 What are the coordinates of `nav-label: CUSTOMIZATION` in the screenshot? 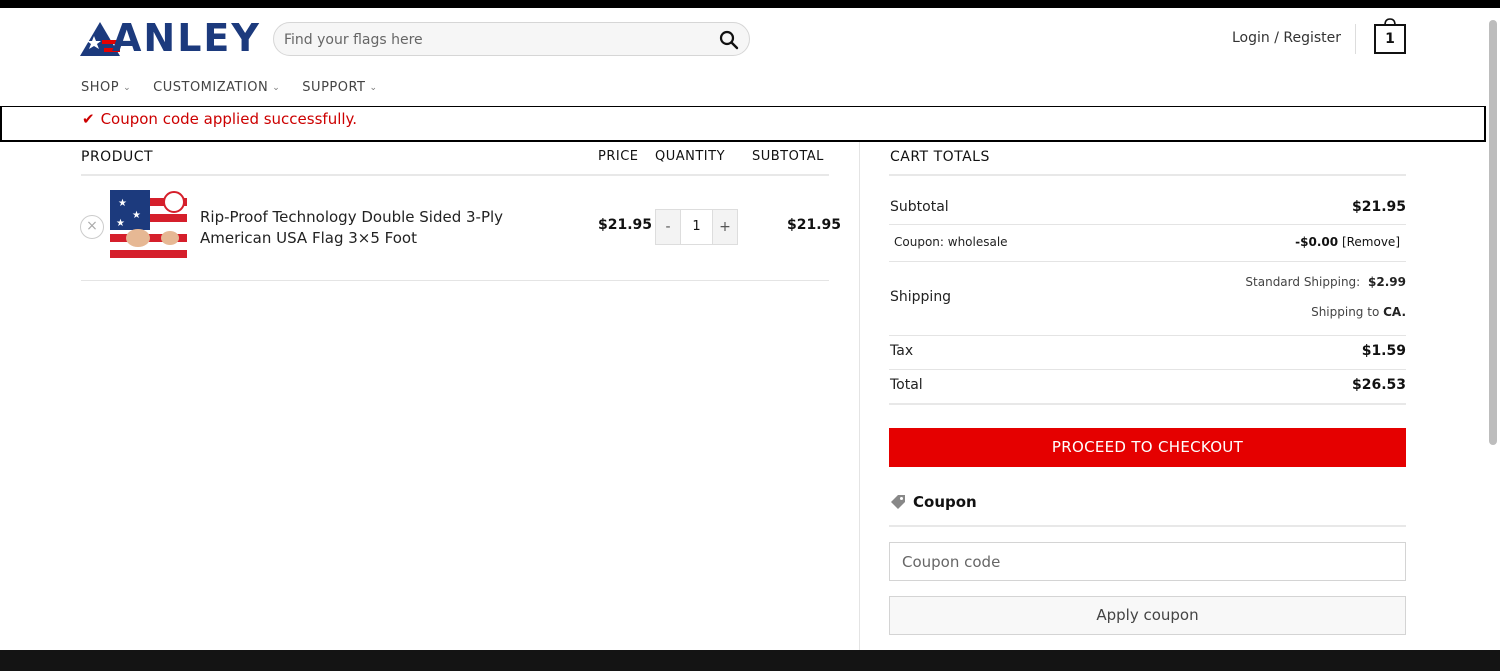 It's located at (211, 87).